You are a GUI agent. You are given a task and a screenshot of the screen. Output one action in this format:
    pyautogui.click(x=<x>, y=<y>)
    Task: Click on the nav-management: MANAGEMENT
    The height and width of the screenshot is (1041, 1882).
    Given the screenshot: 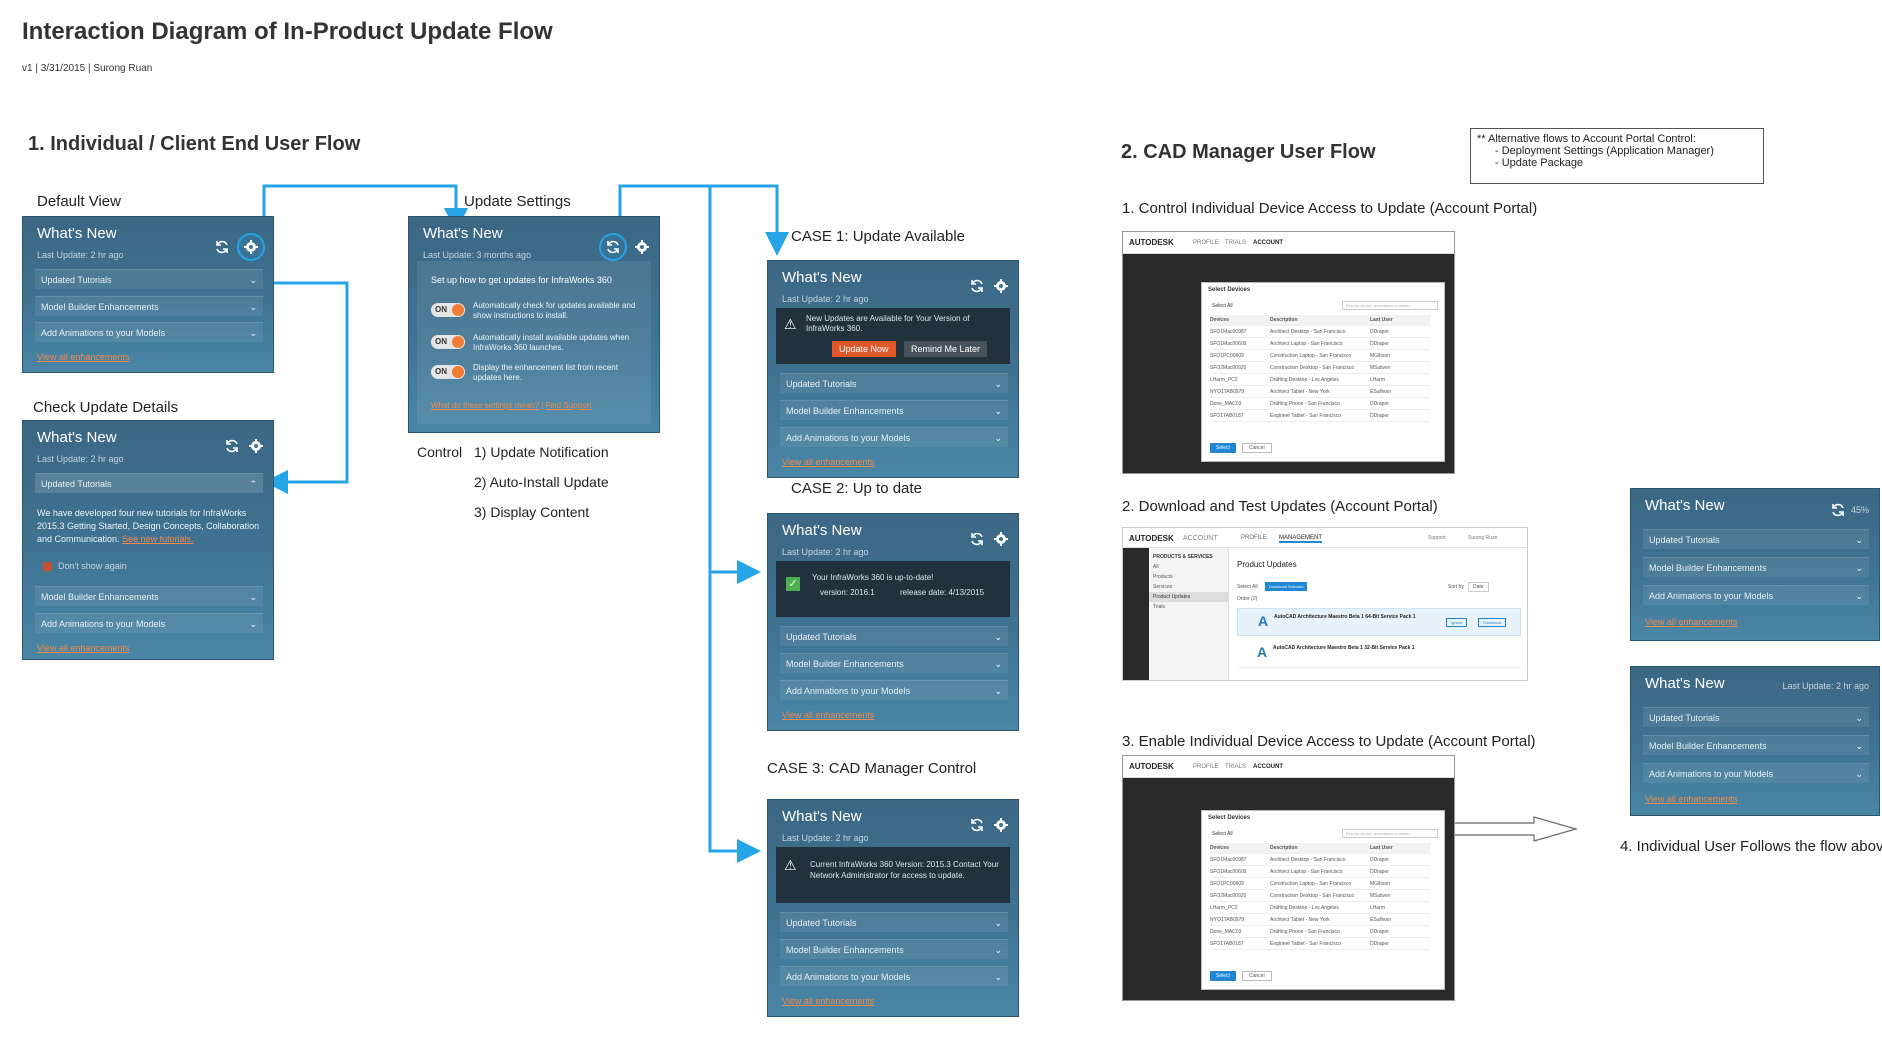 What is the action you would take?
    pyautogui.click(x=1301, y=539)
    